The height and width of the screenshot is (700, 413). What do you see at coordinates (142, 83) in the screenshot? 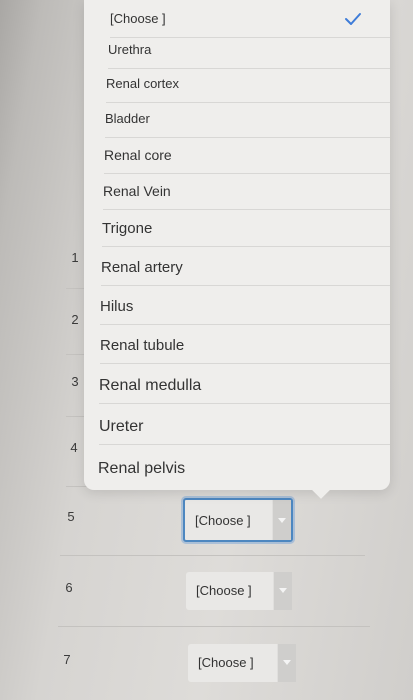
I see `dropdown-option-label: Renal cortex` at bounding box center [142, 83].